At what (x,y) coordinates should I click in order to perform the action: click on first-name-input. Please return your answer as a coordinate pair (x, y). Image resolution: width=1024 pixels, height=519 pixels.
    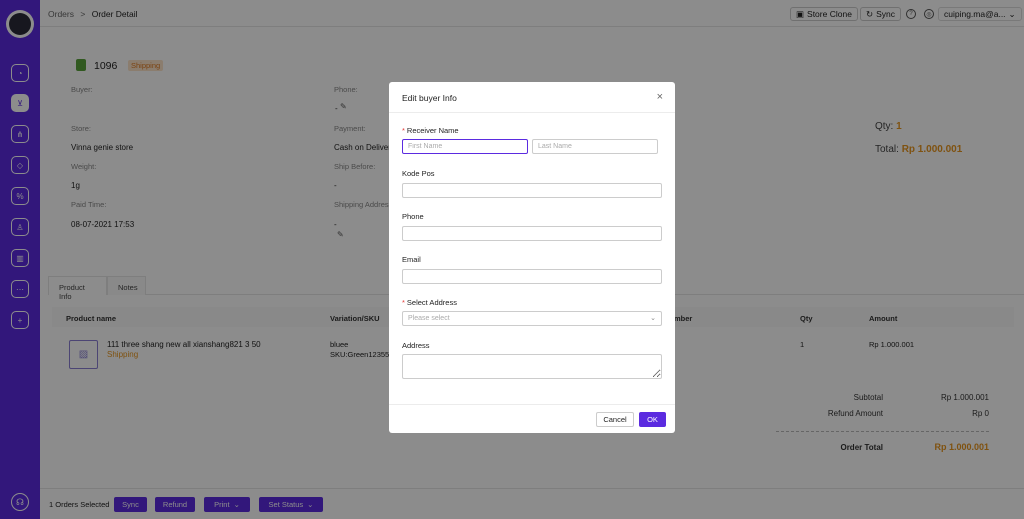
    Looking at the image, I should click on (465, 146).